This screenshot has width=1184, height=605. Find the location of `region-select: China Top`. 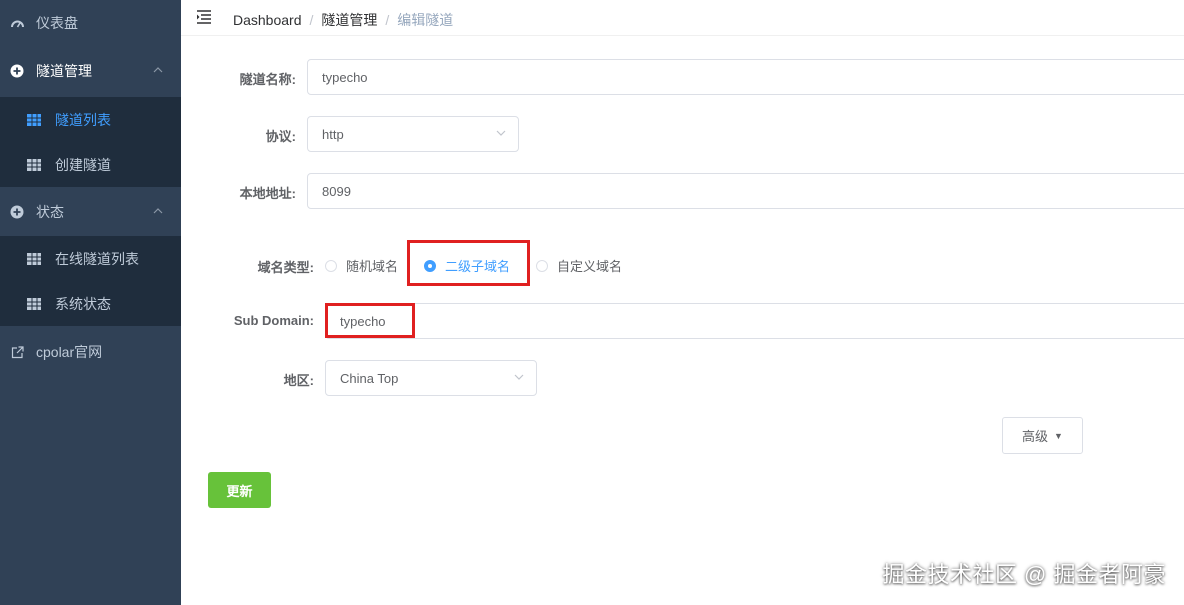

region-select: China Top is located at coordinates (431, 378).